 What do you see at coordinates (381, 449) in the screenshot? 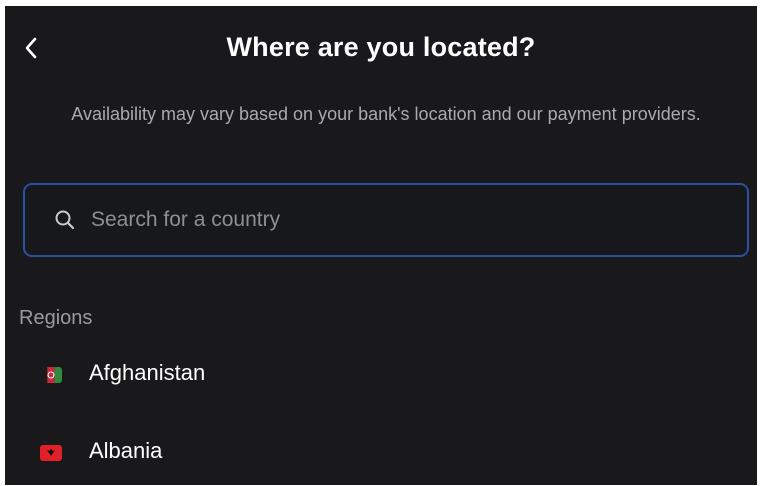
I see `country-item-albania: Albania` at bounding box center [381, 449].